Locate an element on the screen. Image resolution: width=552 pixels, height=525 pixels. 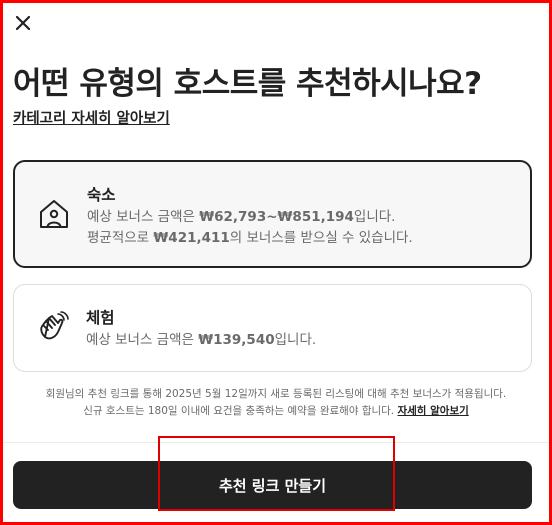
option-description: 예상 보너스 금액은 ₩139,540입니다. is located at coordinates (201, 340).